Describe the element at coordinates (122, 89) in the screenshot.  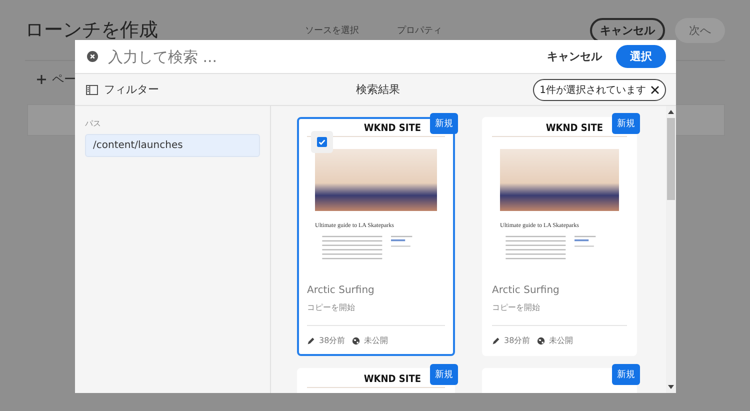
I see `filter-button: フィルター` at that location.